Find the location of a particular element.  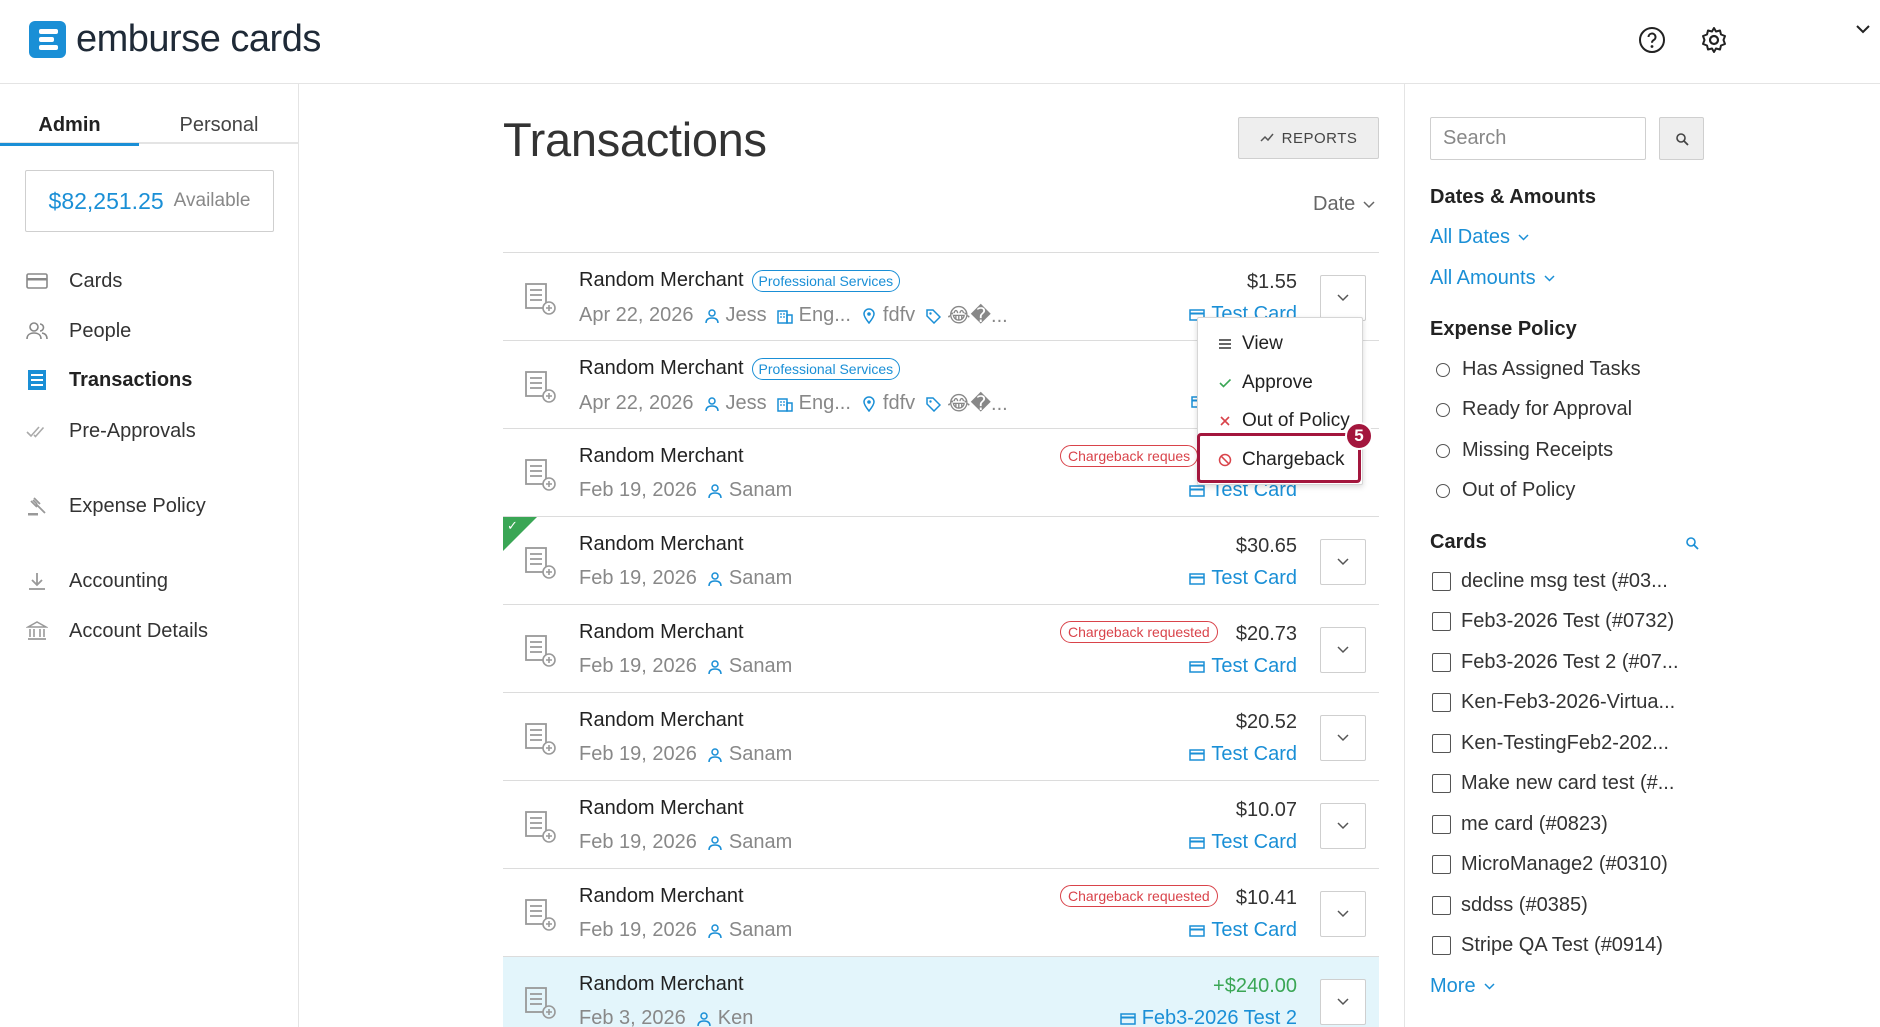

emburse-logo: emburse cards is located at coordinates (175, 39).